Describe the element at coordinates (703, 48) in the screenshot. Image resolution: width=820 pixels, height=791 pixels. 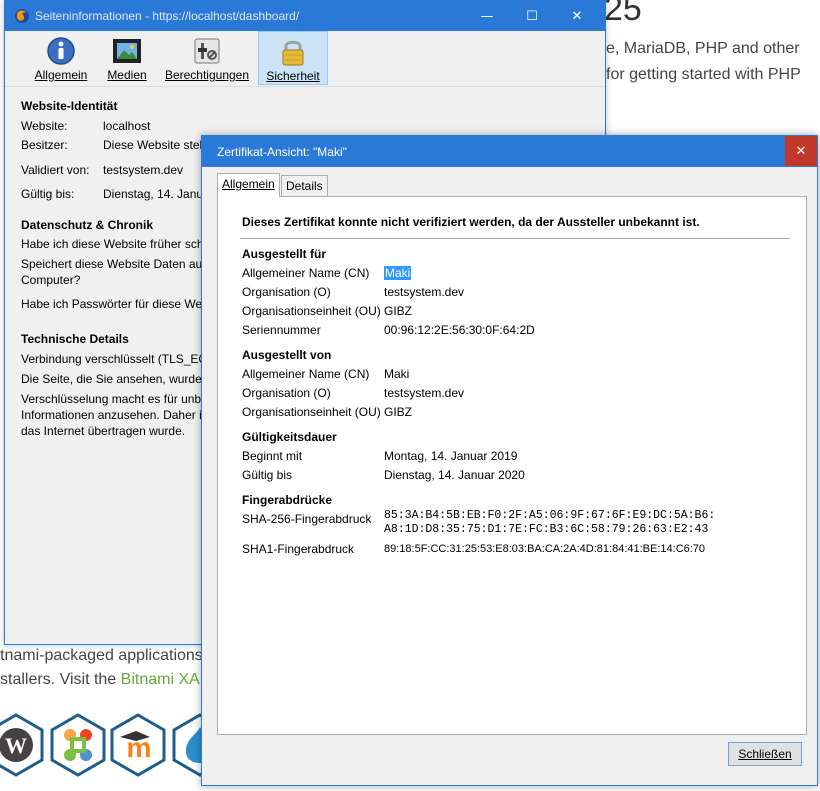
I see `intro-text-line: e, MariaDB, PHP and other` at that location.